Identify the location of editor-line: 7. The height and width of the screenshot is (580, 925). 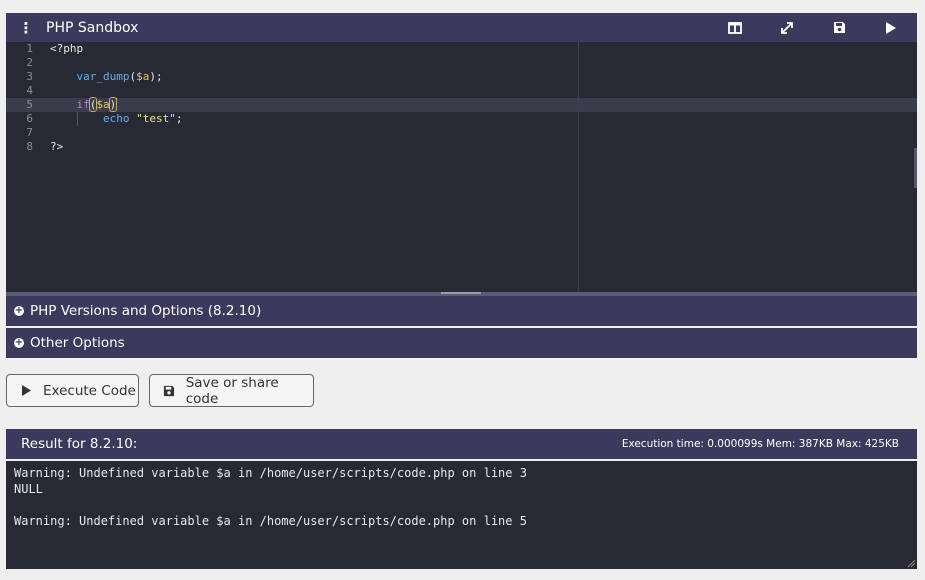
(461, 133).